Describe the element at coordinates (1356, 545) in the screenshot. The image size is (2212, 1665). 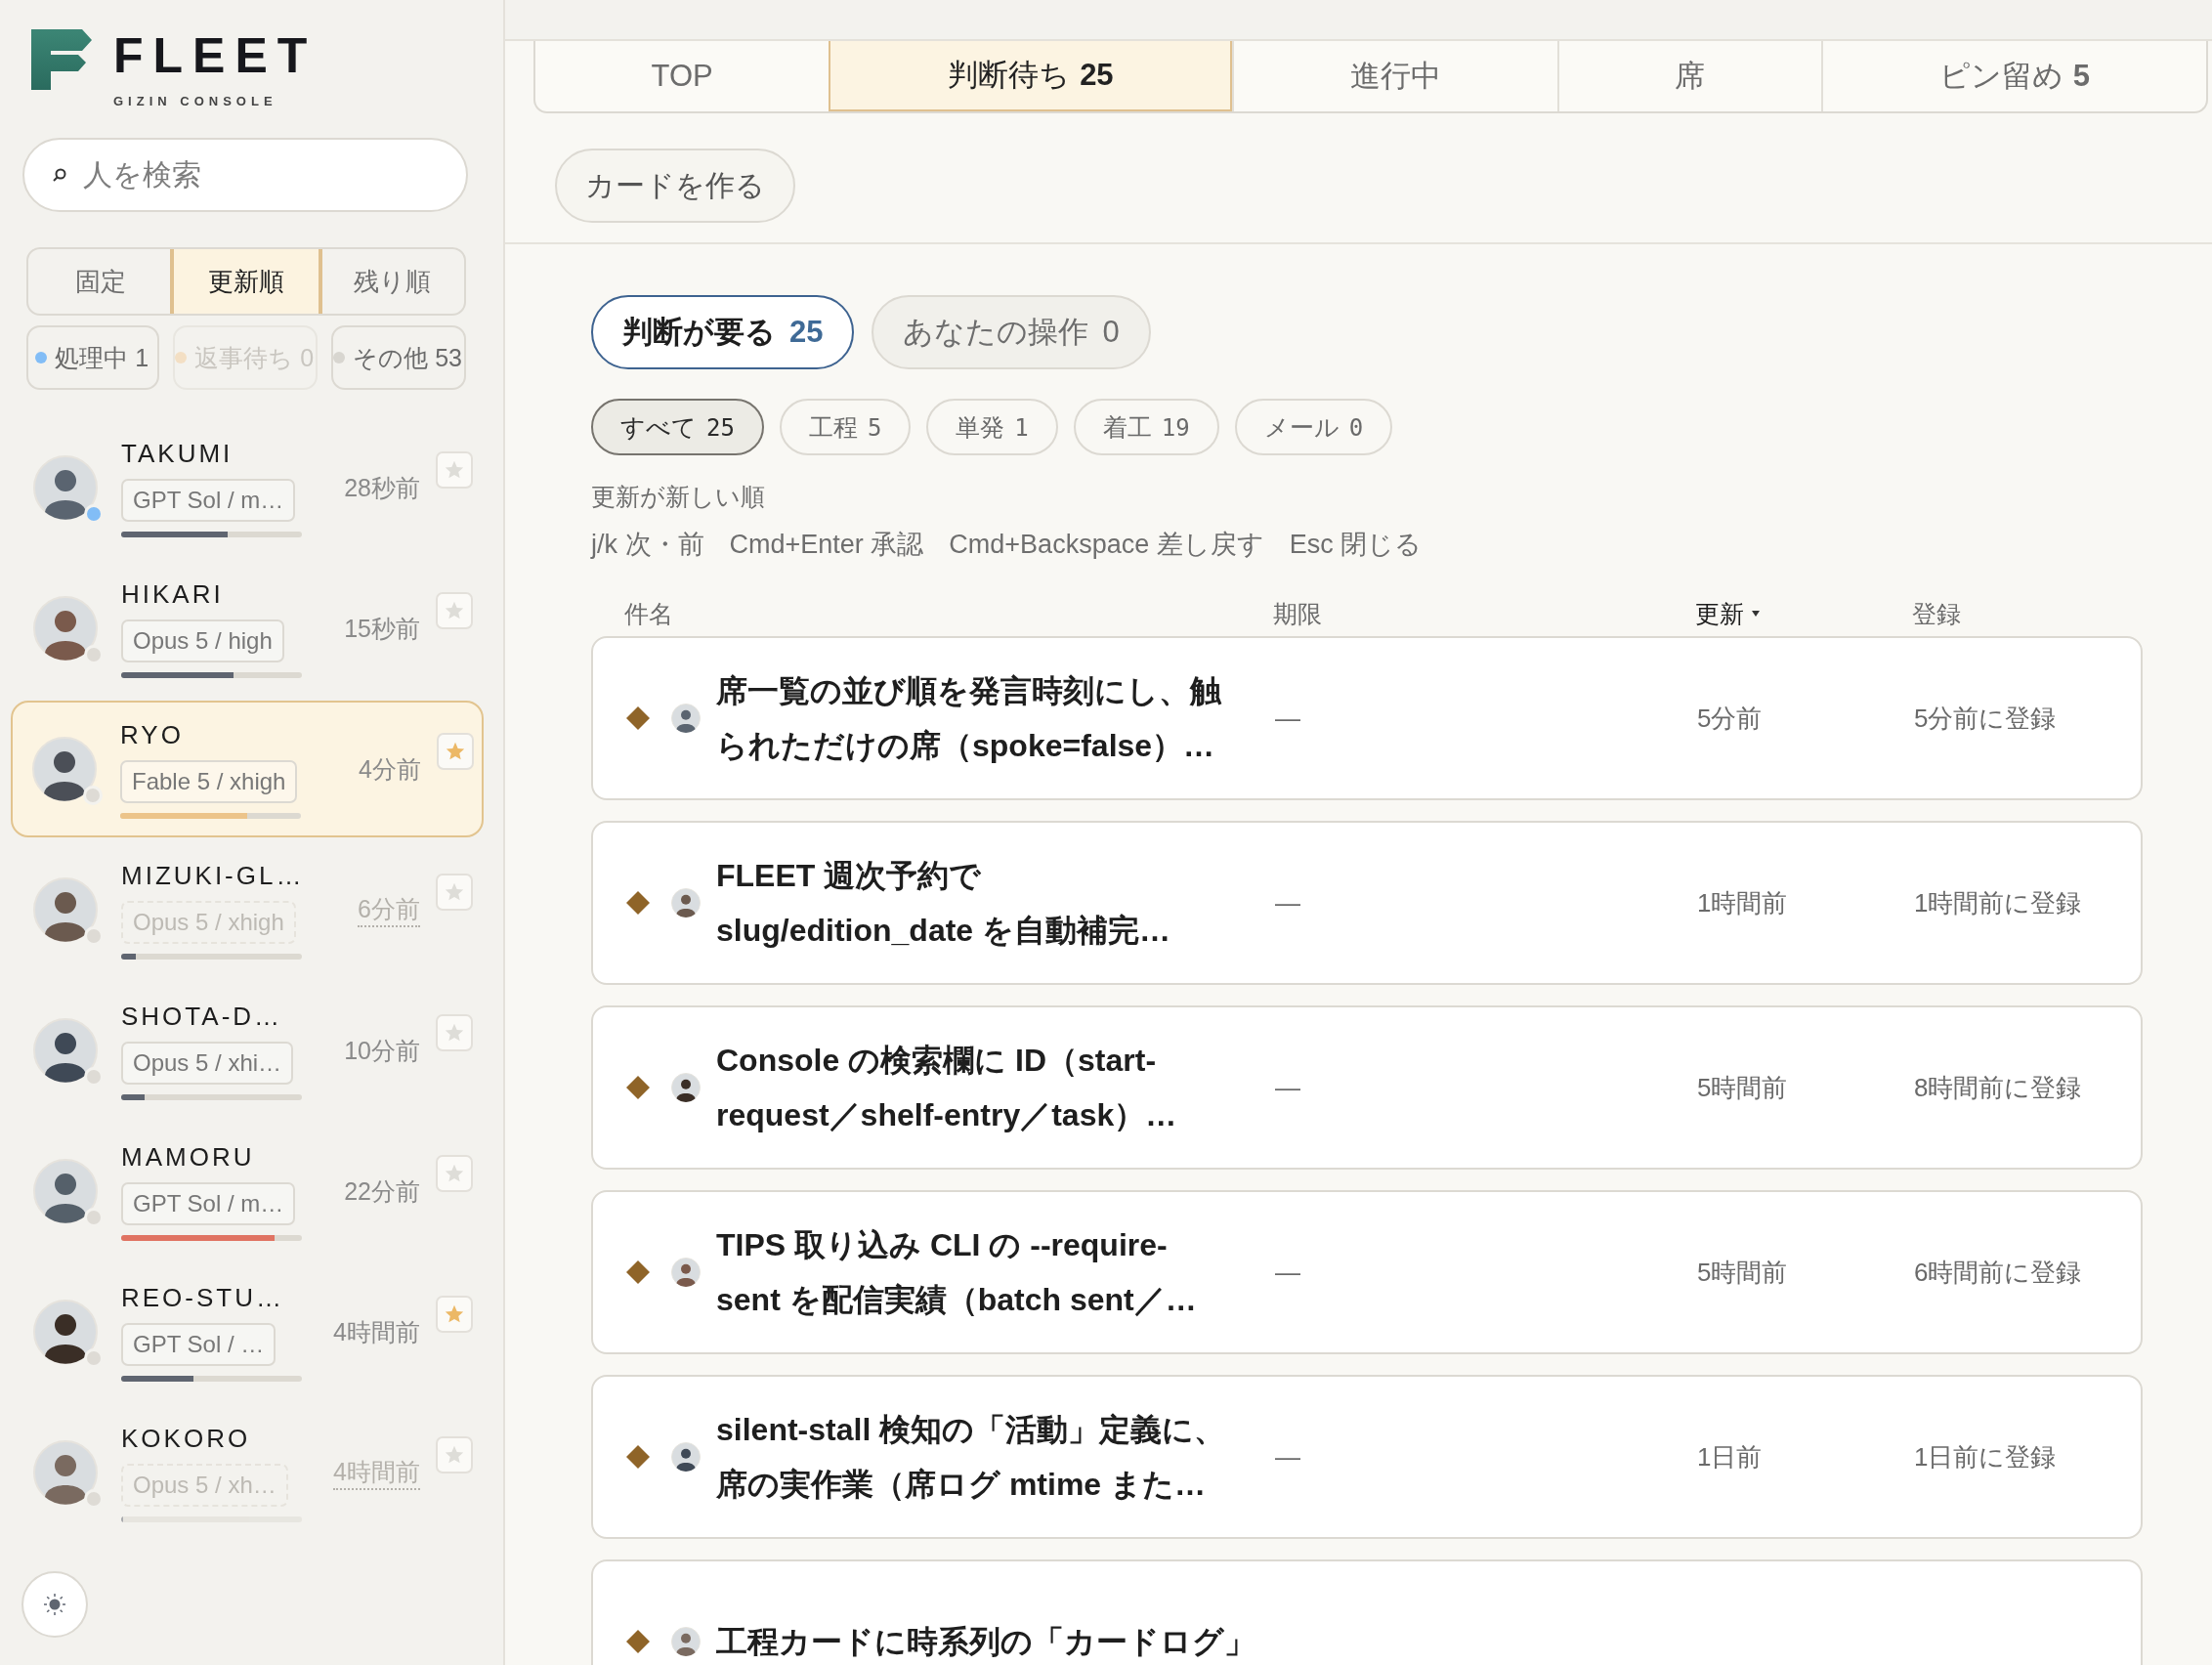
I see `shortcut-hint: Esc 閉じる` at that location.